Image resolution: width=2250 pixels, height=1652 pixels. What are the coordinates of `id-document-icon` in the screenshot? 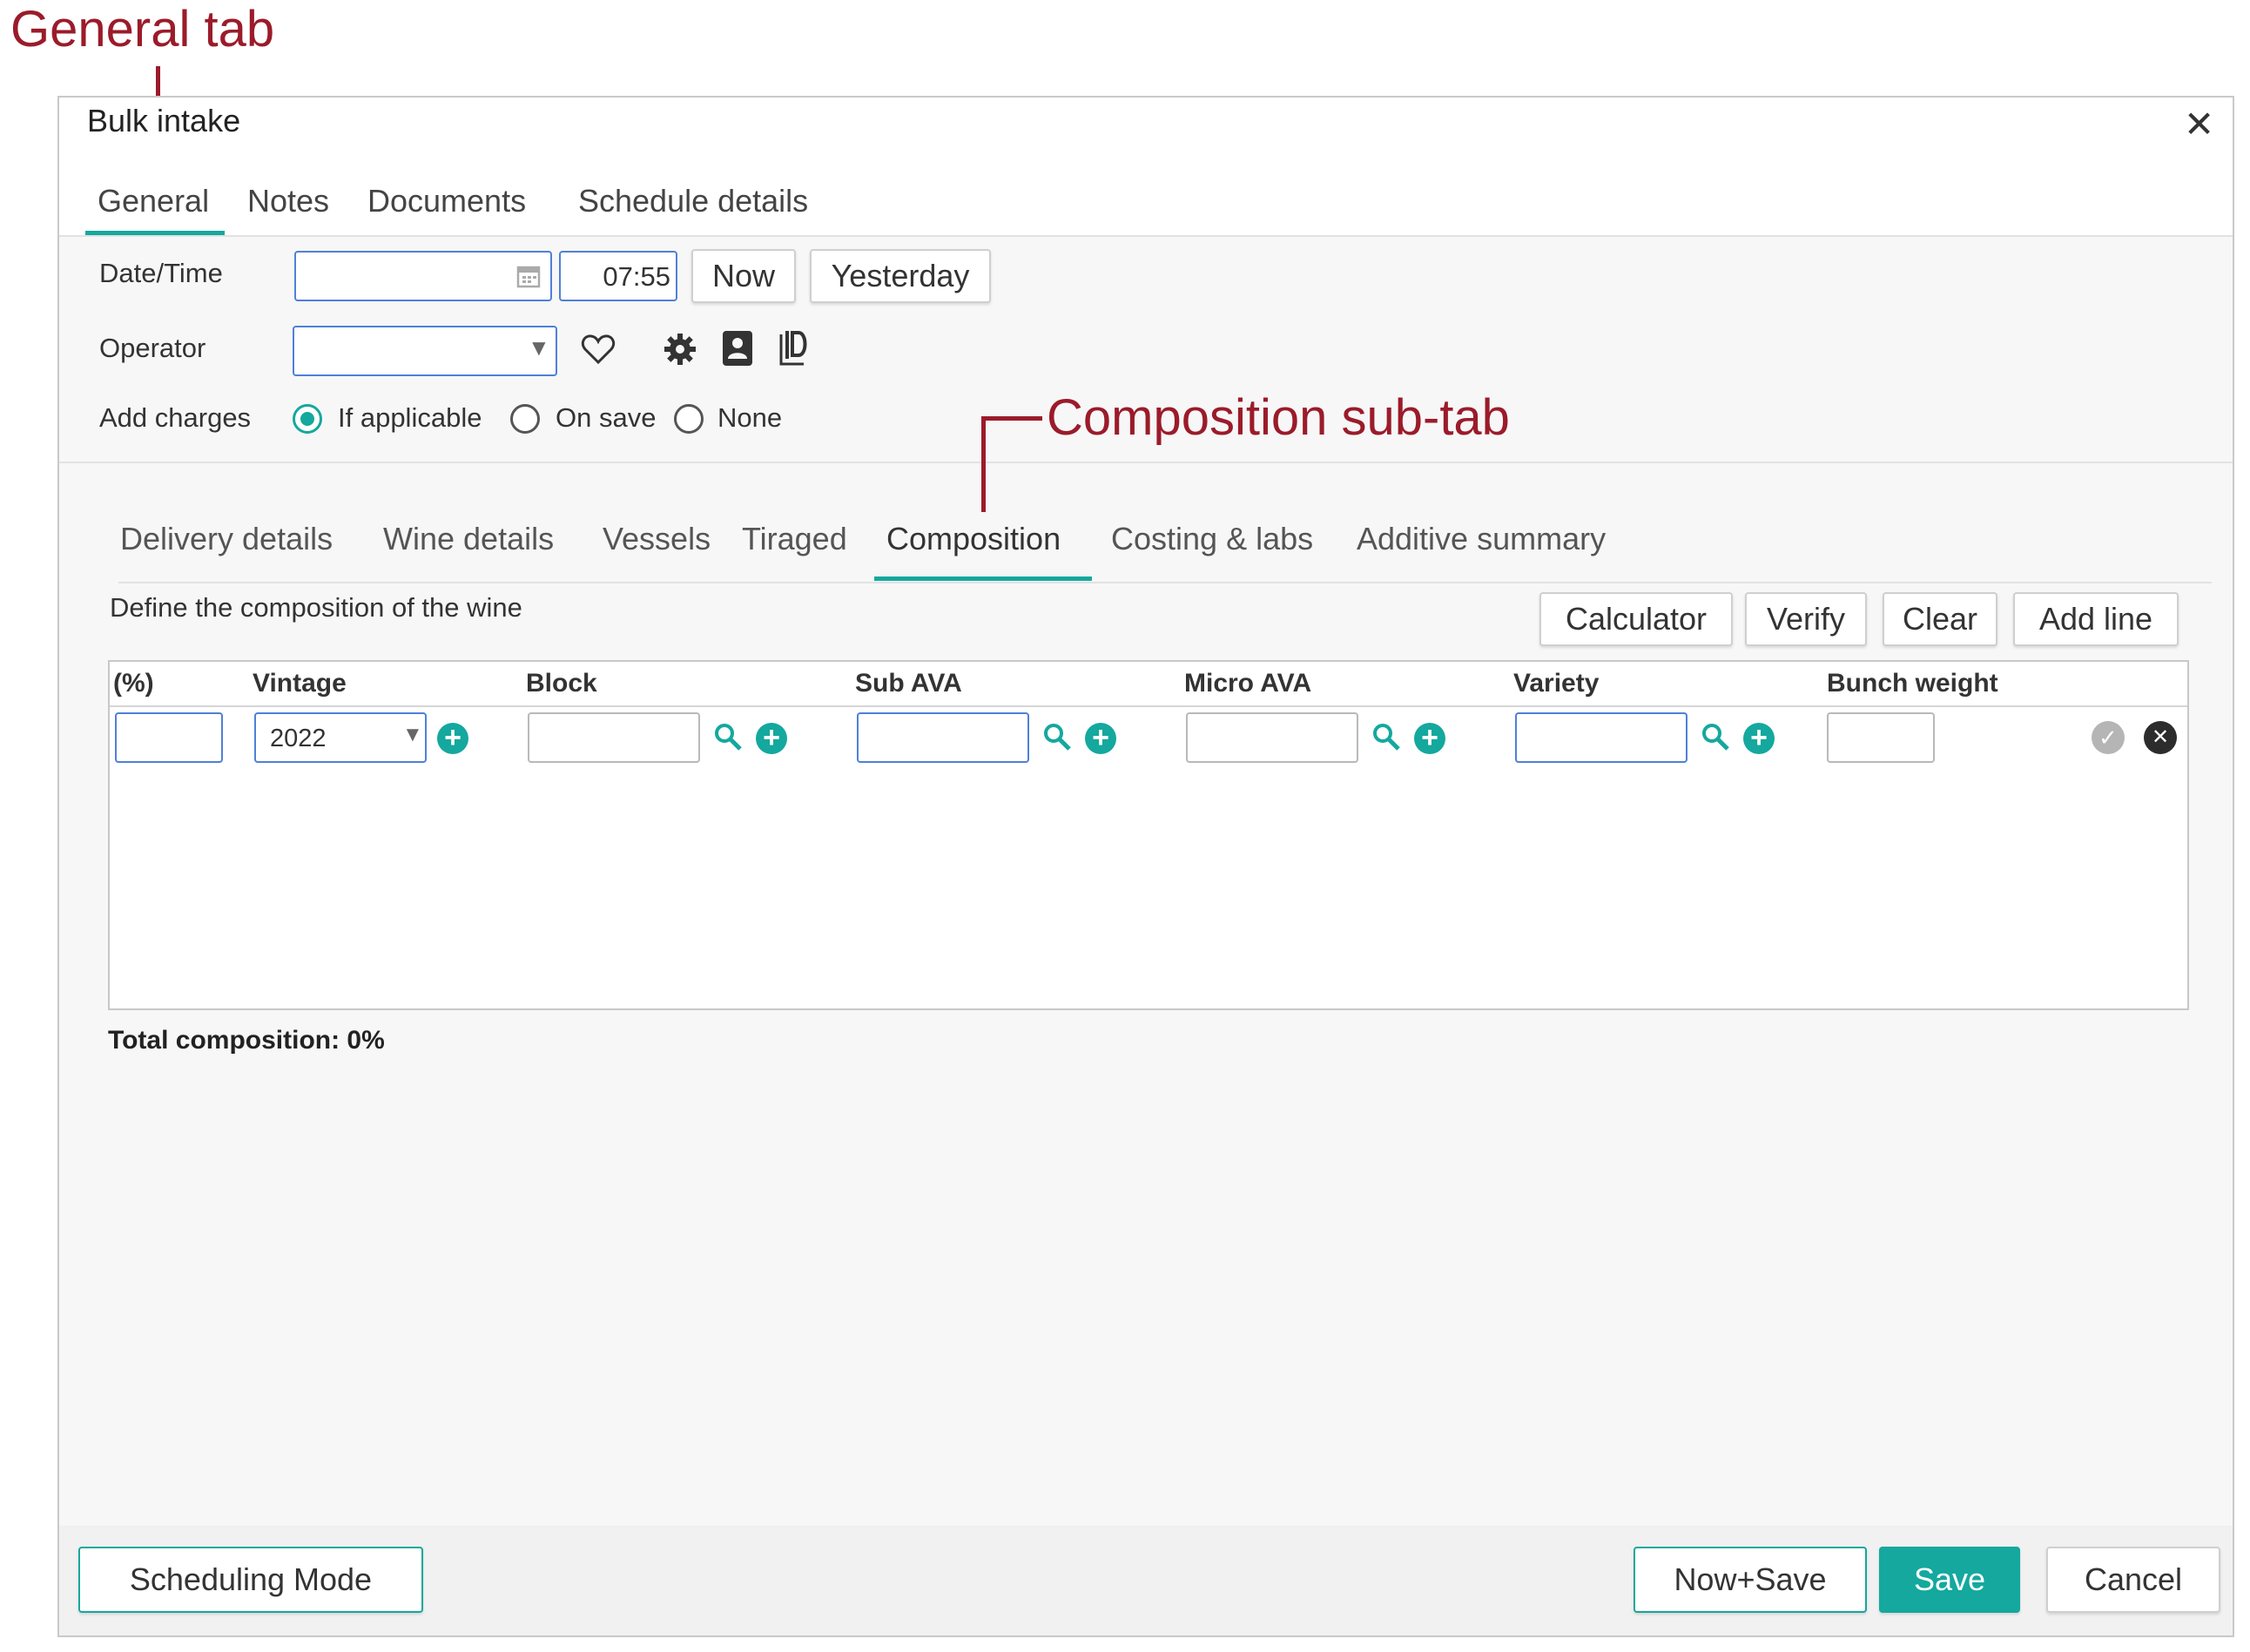 It's located at (795, 348).